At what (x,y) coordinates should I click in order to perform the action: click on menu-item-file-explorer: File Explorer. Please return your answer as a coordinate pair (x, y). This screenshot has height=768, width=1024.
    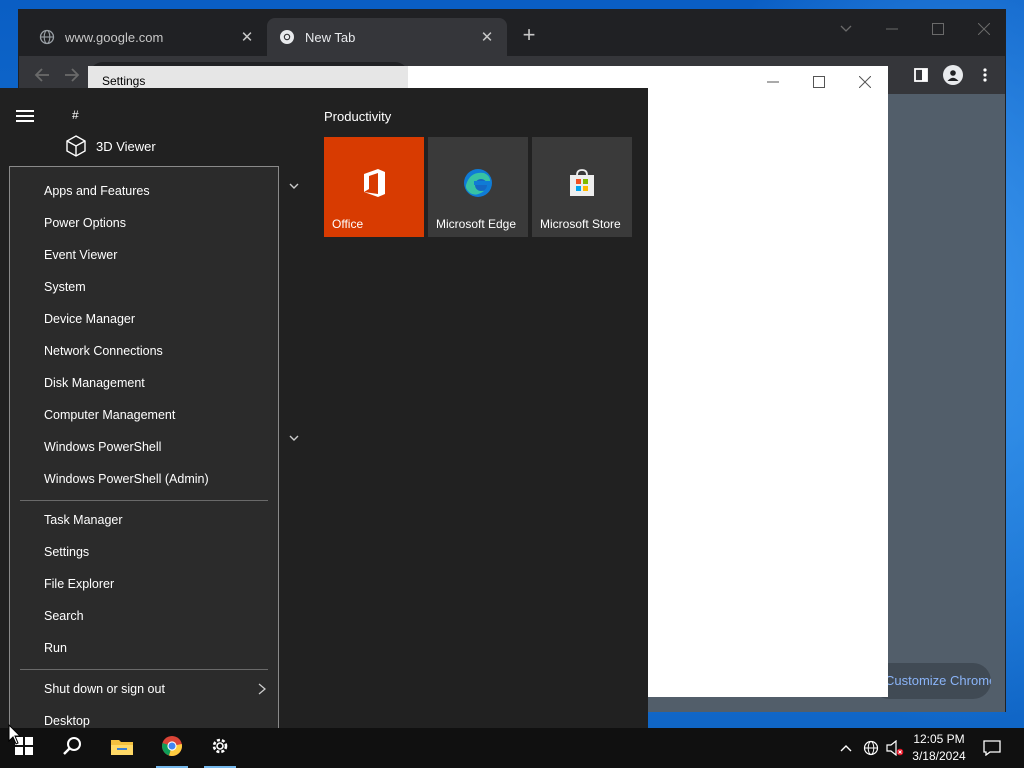
    Looking at the image, I should click on (144, 584).